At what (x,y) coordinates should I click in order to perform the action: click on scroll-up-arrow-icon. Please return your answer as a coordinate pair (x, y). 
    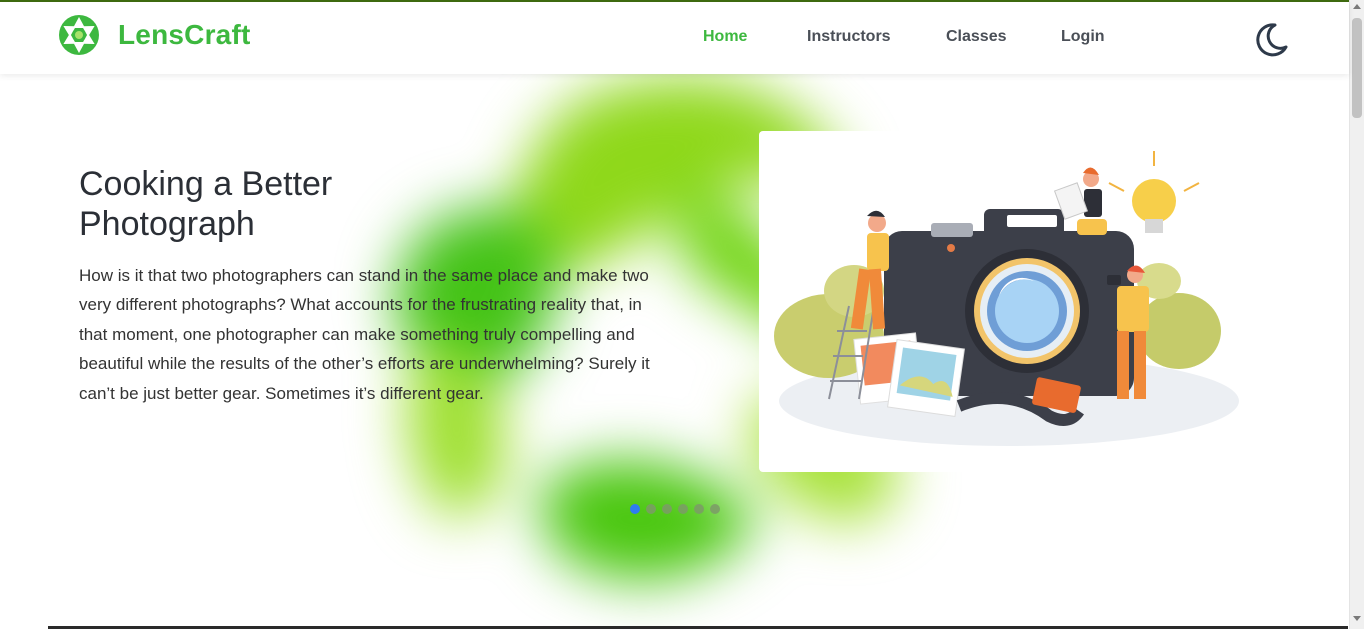
    Looking at the image, I should click on (1357, 6).